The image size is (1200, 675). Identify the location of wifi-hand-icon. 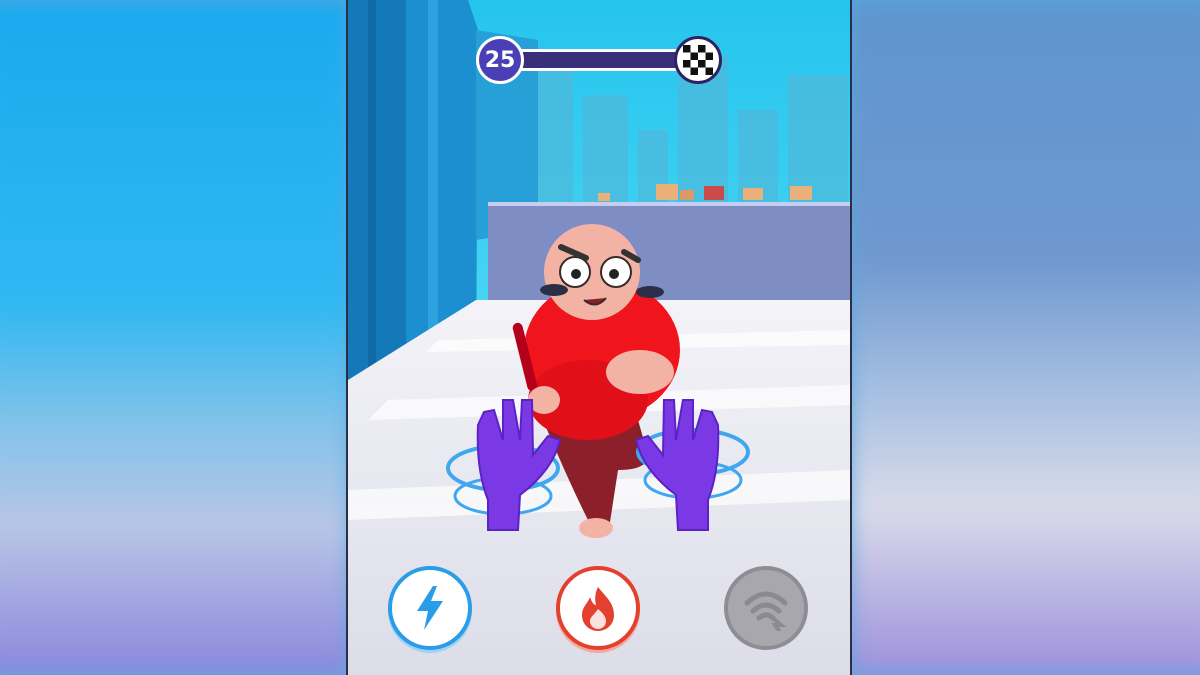
(766, 611).